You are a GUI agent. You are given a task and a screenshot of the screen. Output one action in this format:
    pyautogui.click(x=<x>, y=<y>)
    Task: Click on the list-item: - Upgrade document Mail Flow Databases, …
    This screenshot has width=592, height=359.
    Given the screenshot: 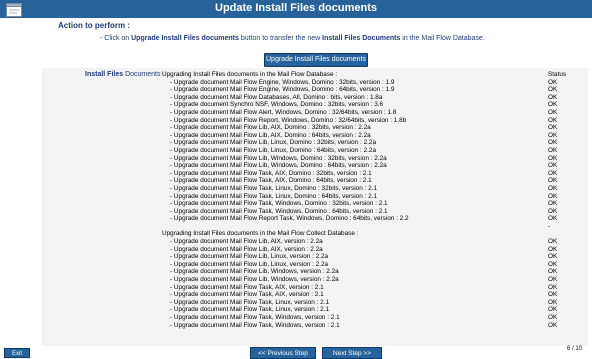 What is the action you would take?
    pyautogui.click(x=372, y=98)
    